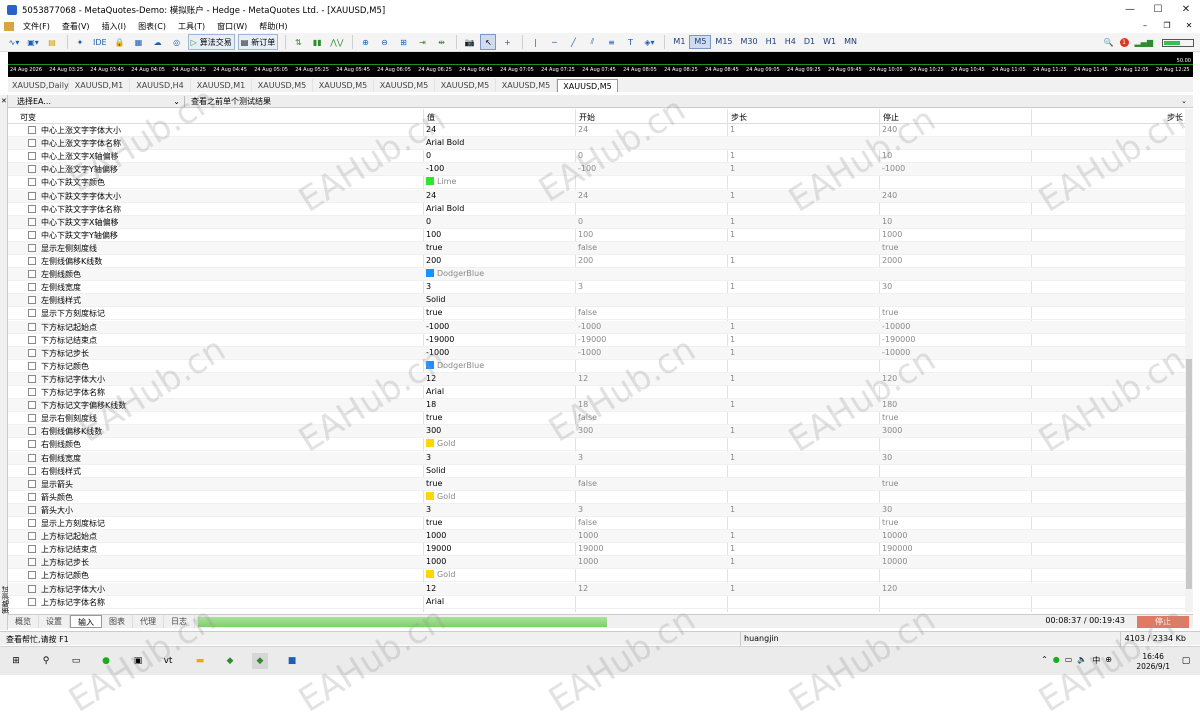 This screenshot has width=1200, height=721. Describe the element at coordinates (384, 42) in the screenshot. I see `zoom-out-icon: ⊖` at that location.